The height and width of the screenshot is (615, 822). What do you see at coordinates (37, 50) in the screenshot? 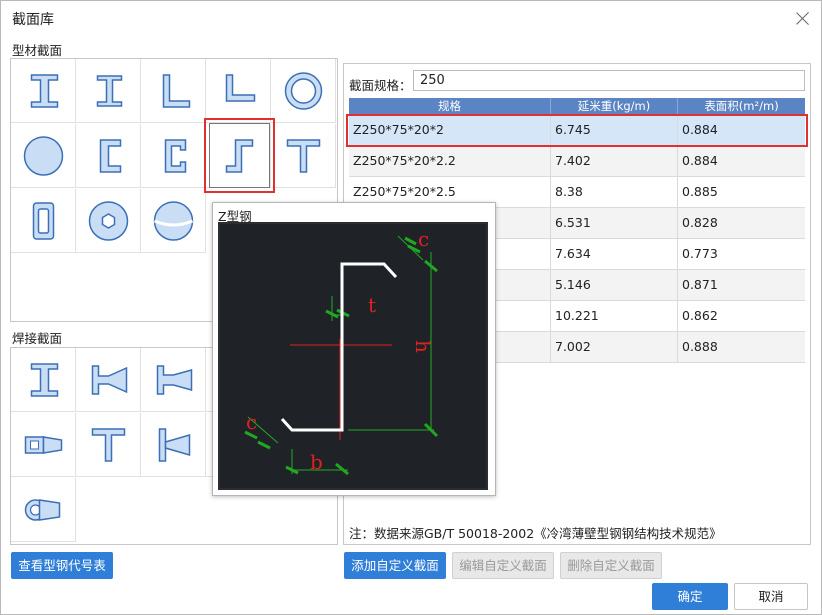
I see `profiles-section-title: 型材截面` at bounding box center [37, 50].